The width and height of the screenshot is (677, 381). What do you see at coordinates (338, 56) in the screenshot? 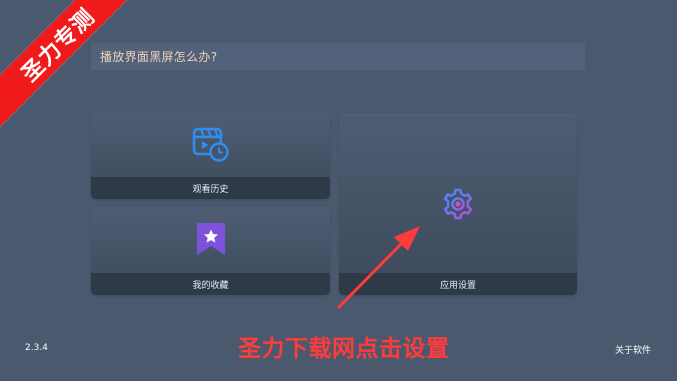
I see `faq-link: 播放界面黑屏怎么办?` at bounding box center [338, 56].